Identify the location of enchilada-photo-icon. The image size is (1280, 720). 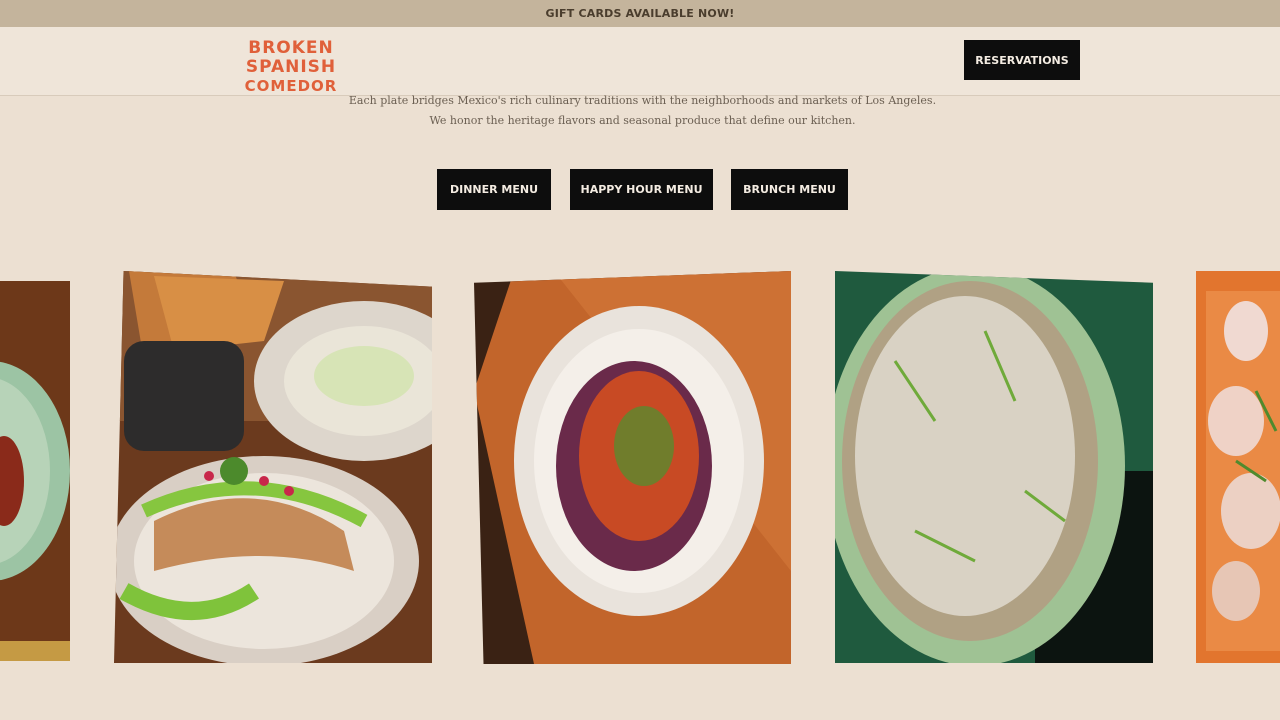
(273, 467).